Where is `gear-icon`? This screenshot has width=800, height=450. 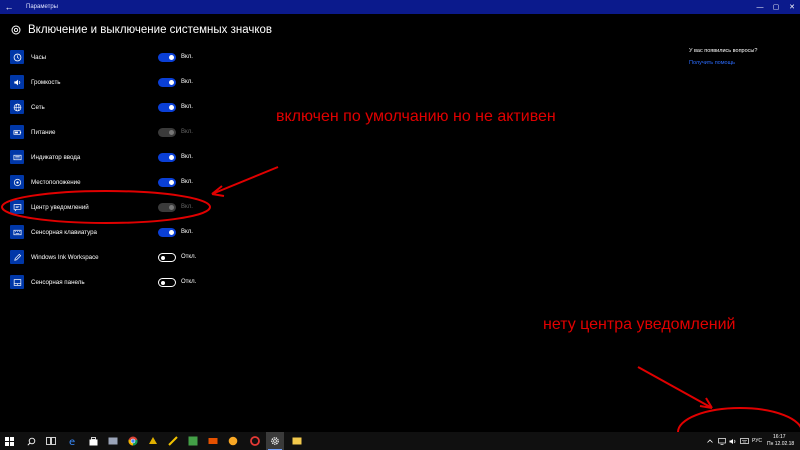
gear-icon is located at coordinates (16, 30).